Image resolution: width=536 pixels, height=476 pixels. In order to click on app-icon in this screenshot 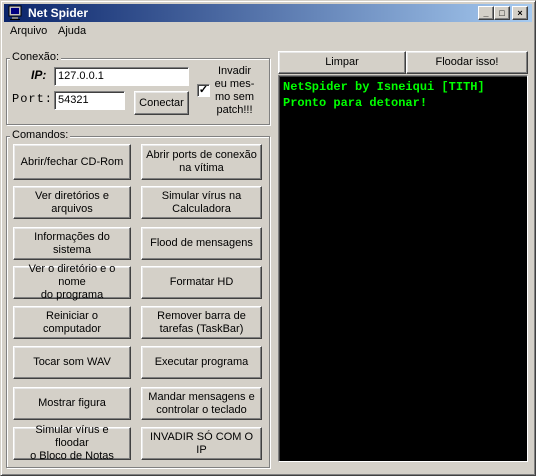, I will do `click(15, 12)`.